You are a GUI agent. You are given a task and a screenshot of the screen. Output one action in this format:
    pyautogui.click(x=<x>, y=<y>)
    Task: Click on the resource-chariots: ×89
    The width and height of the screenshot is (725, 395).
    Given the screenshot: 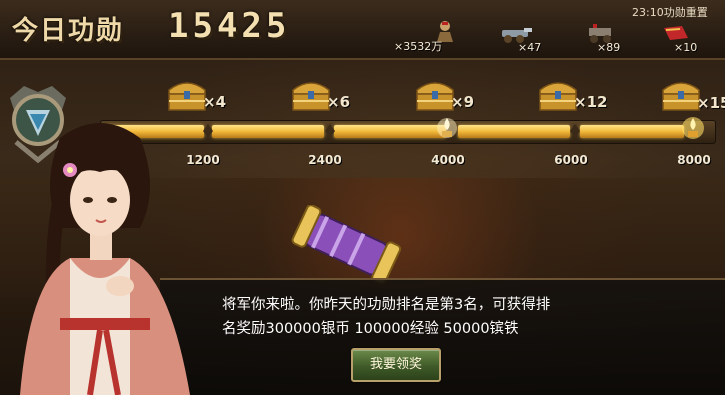 What is the action you would take?
    pyautogui.click(x=607, y=38)
    